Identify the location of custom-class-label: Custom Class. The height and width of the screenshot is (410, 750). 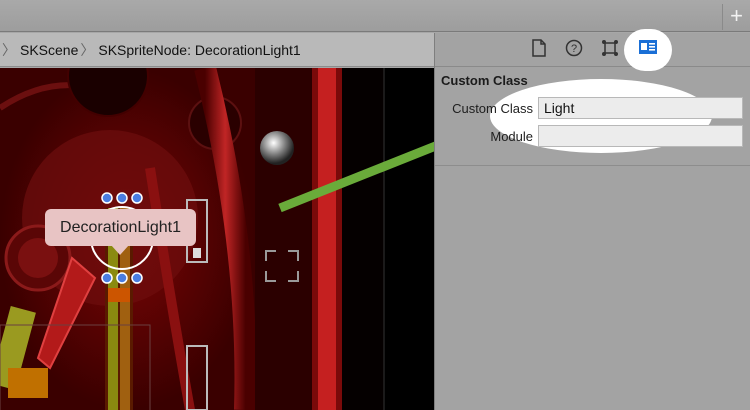
(492, 108).